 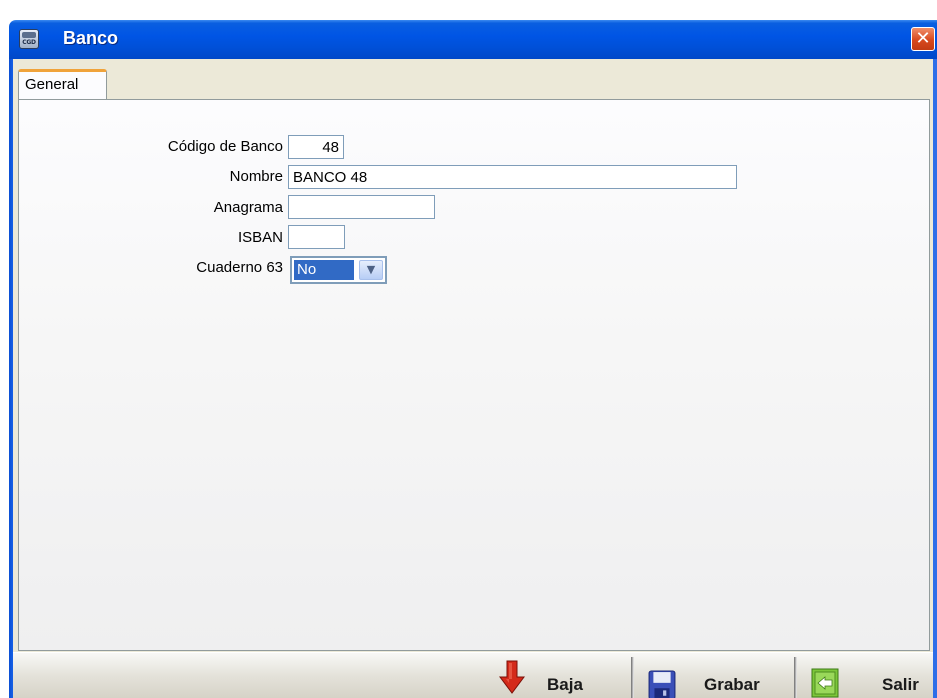 I want to click on tab-general: General, so click(x=62, y=84).